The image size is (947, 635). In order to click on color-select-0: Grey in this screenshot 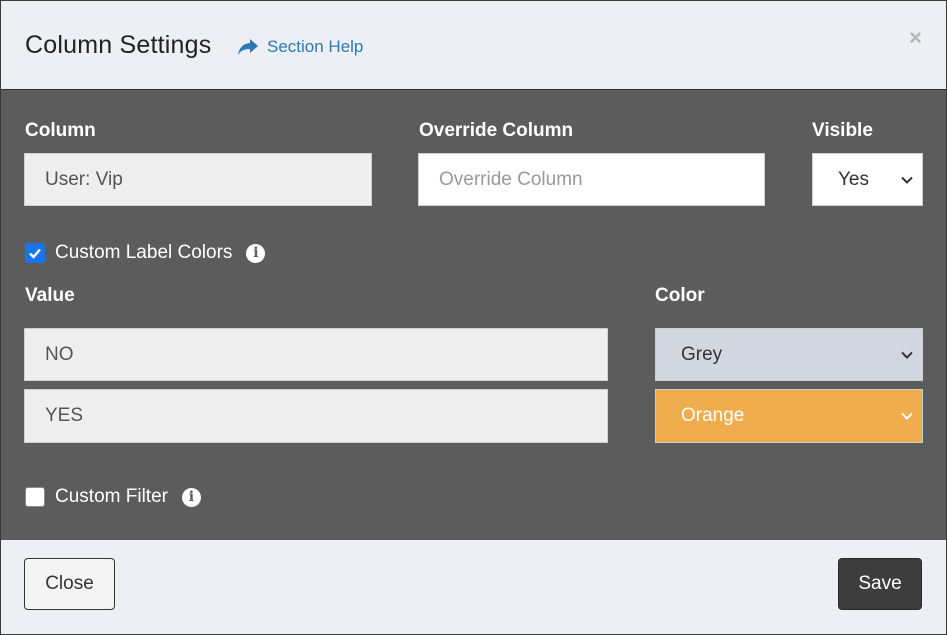, I will do `click(789, 354)`.